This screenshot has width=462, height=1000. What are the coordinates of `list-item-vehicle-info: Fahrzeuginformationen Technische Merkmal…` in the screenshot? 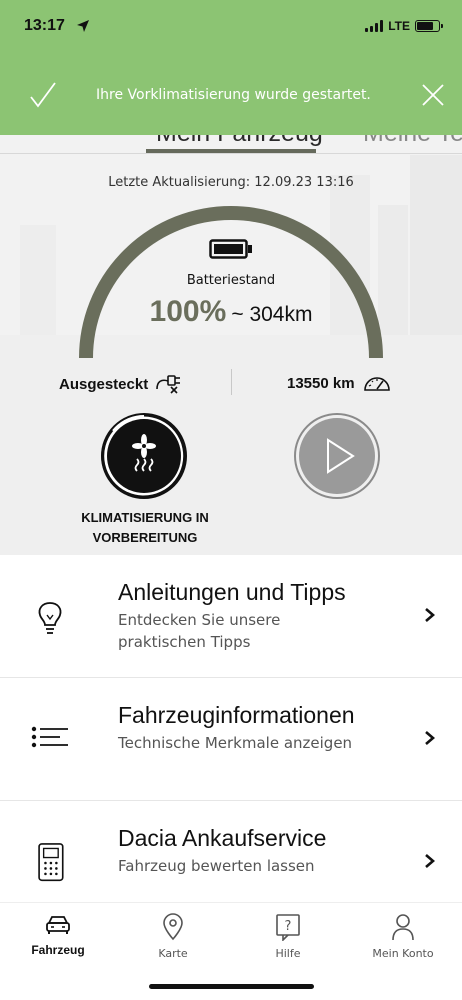 It's located at (231, 739).